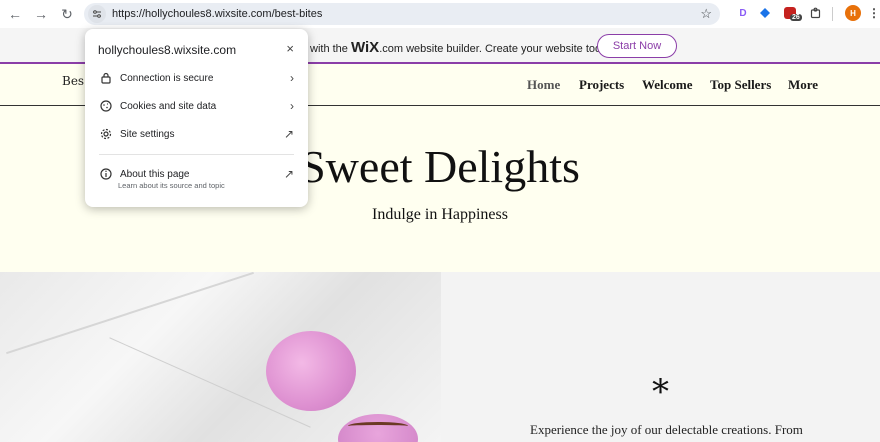  What do you see at coordinates (168, 106) in the screenshot?
I see `cookies-label: Cookies and site data` at bounding box center [168, 106].